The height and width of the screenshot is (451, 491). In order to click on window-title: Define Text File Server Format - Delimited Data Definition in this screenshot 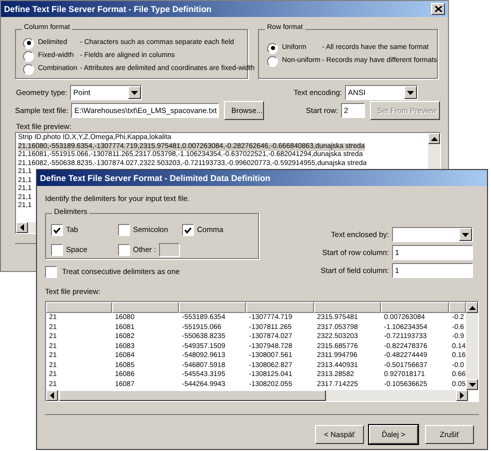, I will do `click(155, 178)`.